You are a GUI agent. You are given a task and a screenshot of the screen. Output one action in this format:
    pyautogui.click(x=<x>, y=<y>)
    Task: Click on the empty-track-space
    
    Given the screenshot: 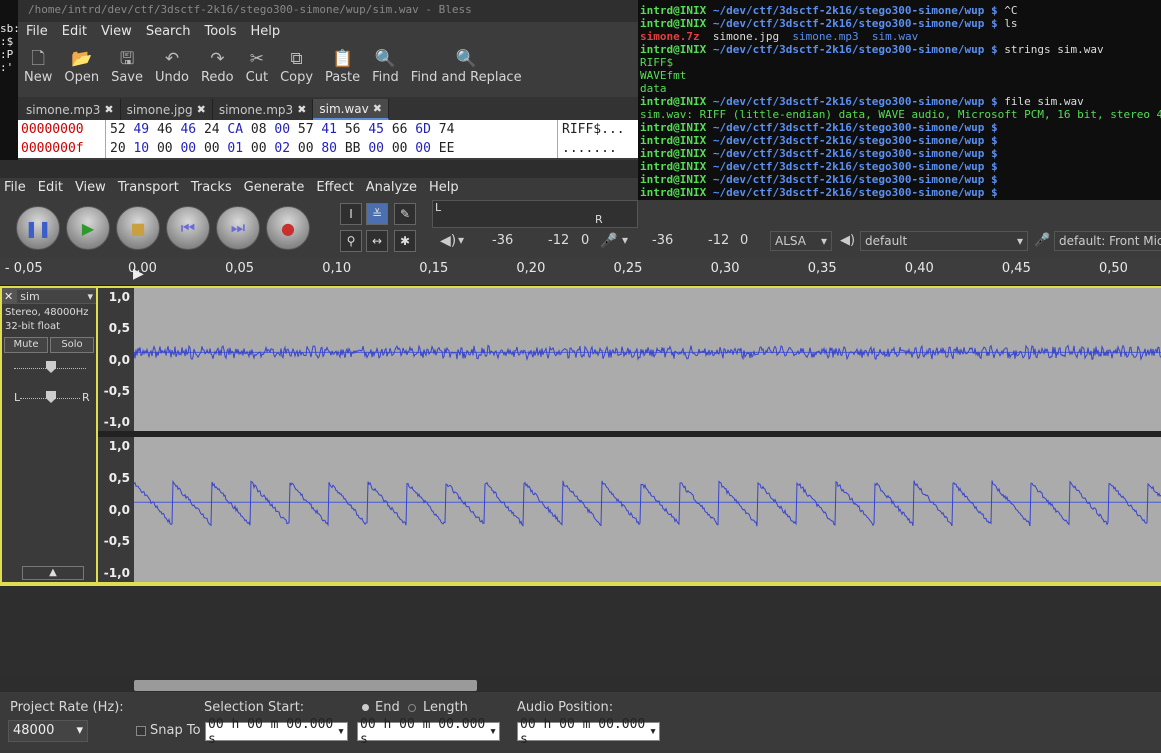 What is the action you would take?
    pyautogui.click(x=580, y=632)
    